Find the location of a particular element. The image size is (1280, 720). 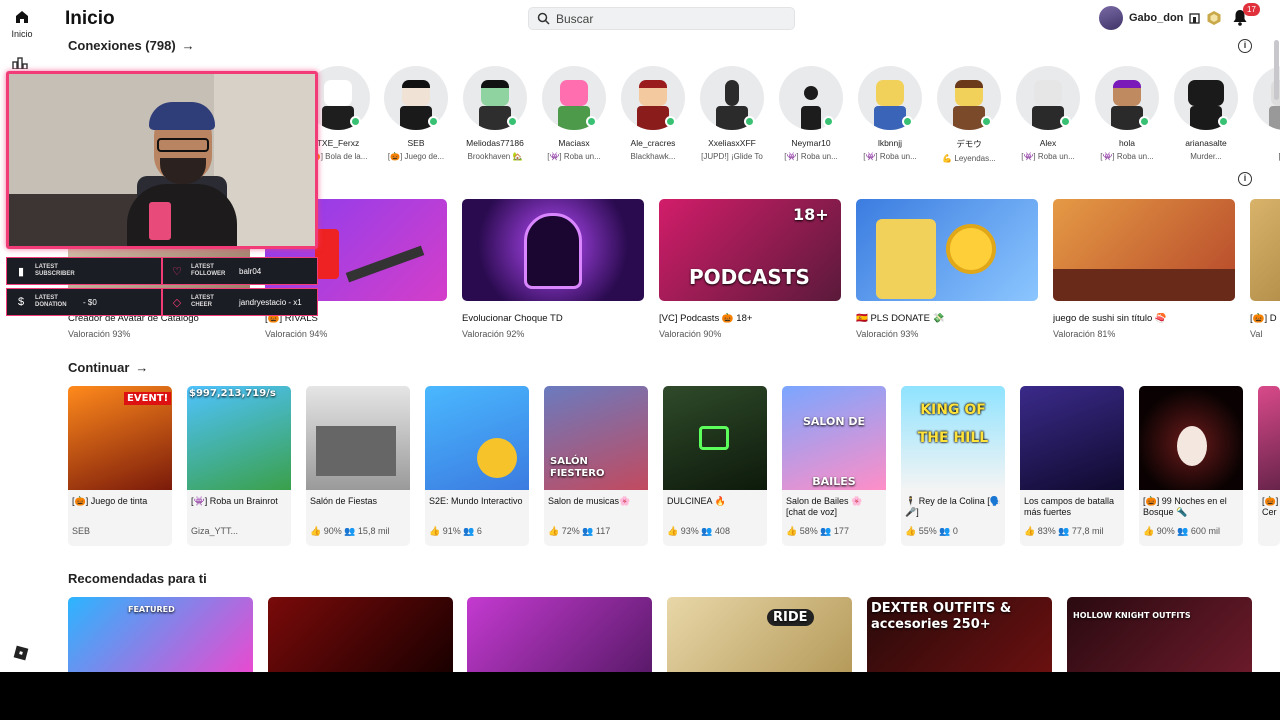

friend-name: デモウ is located at coordinates (969, 144).